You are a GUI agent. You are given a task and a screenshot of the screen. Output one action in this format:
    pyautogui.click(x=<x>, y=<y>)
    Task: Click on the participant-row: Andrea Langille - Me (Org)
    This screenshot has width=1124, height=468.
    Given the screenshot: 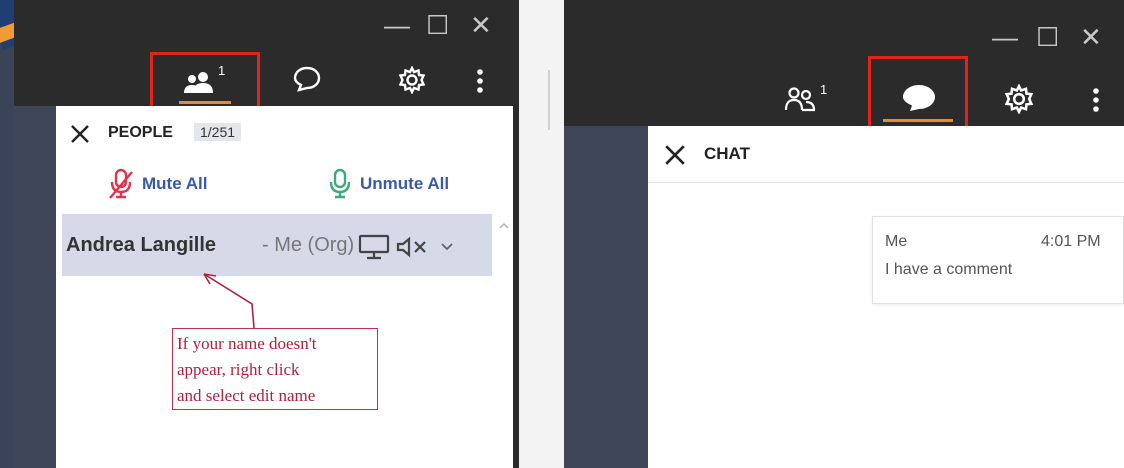 What is the action you would take?
    pyautogui.click(x=277, y=245)
    